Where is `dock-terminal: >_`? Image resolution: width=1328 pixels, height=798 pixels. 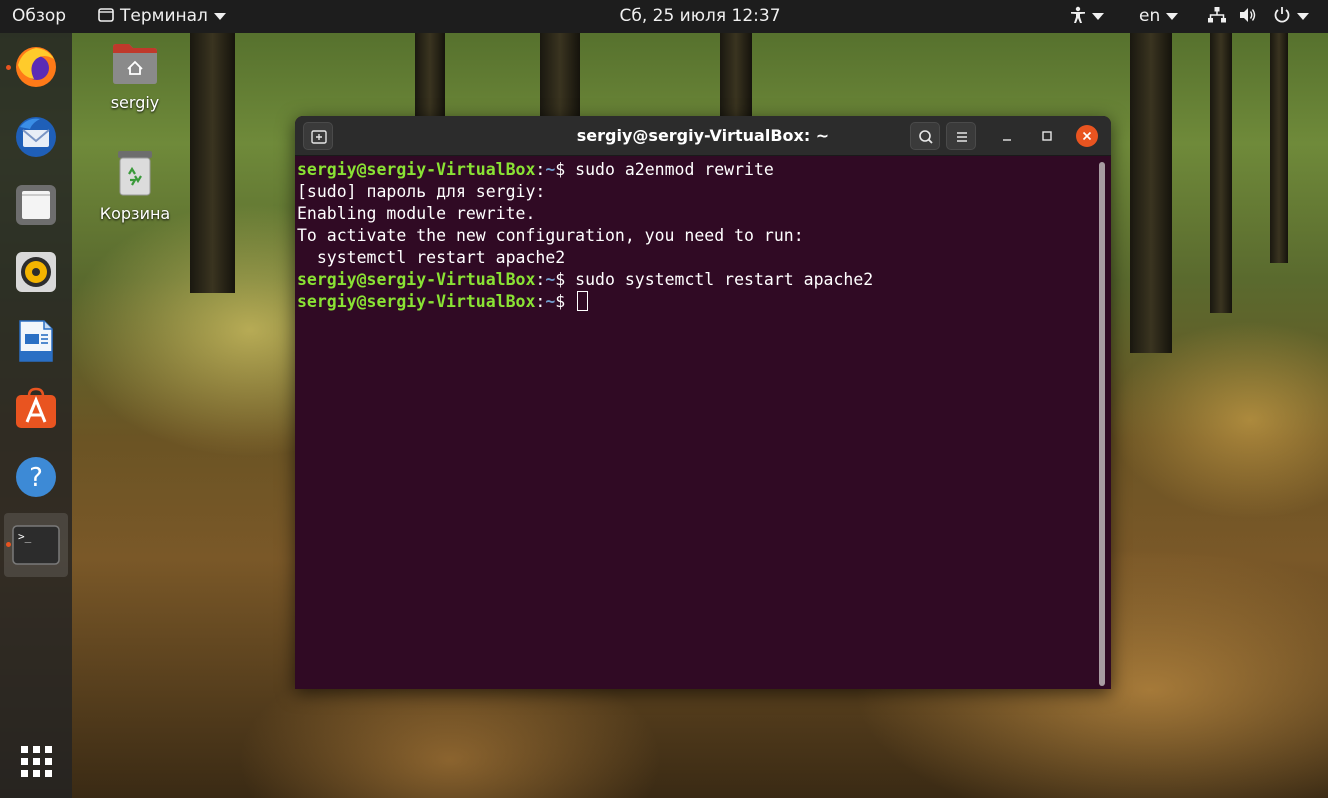 dock-terminal: >_ is located at coordinates (36, 545).